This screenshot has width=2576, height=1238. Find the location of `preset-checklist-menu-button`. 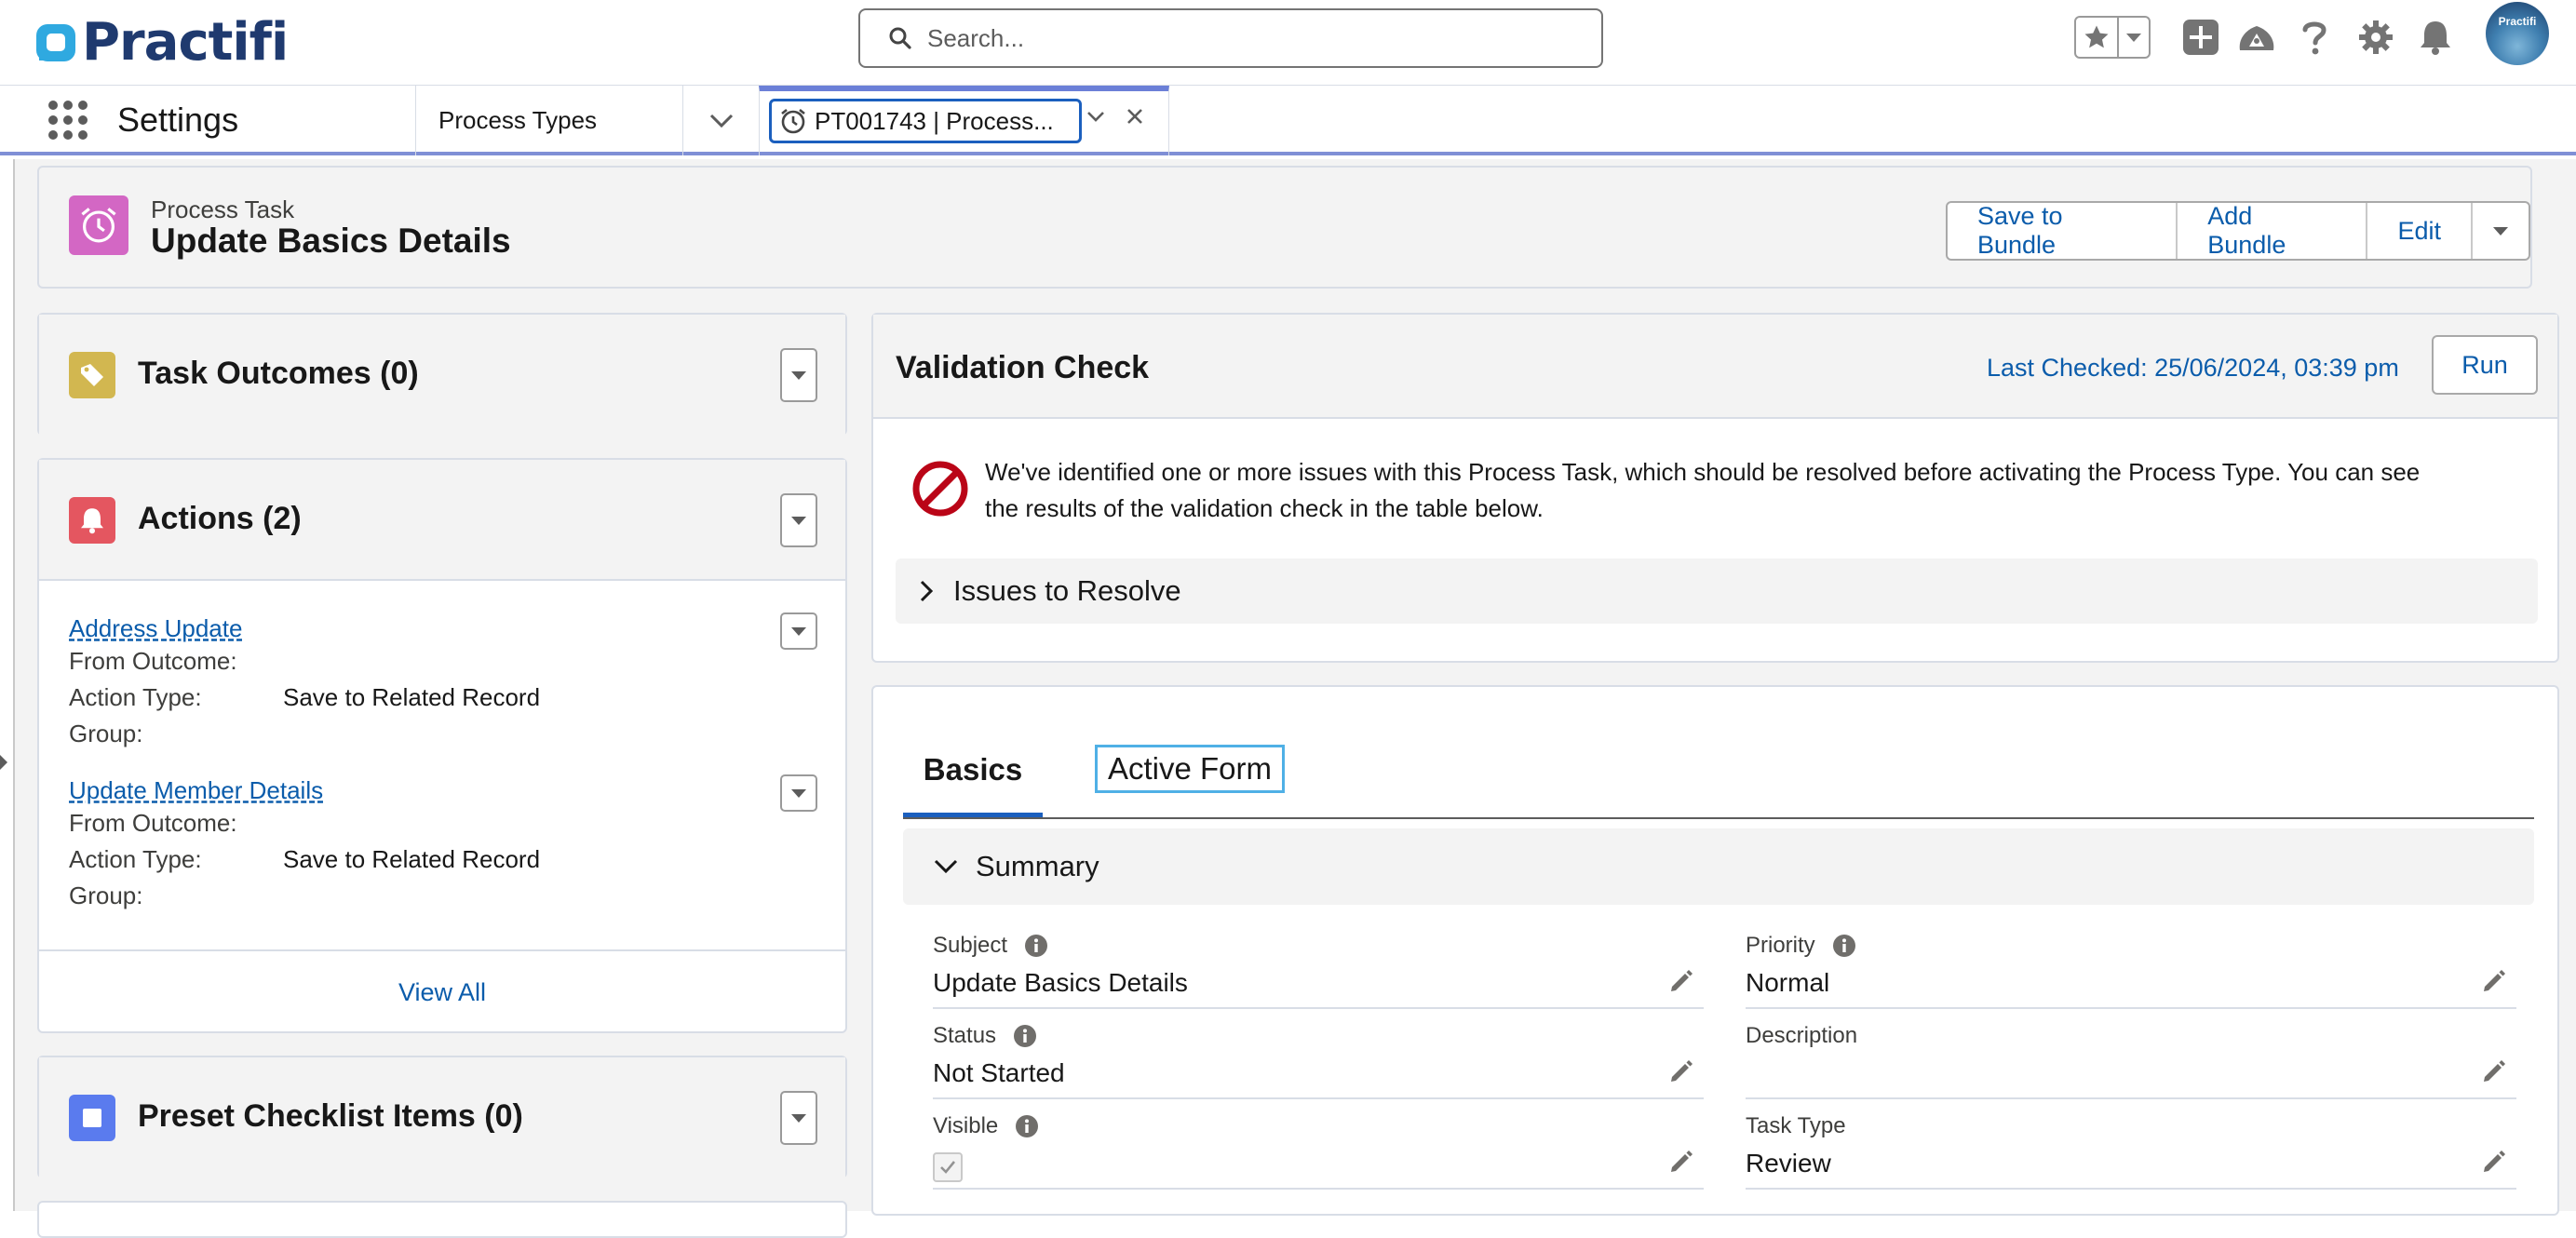

preset-checklist-menu-button is located at coordinates (798, 1118).